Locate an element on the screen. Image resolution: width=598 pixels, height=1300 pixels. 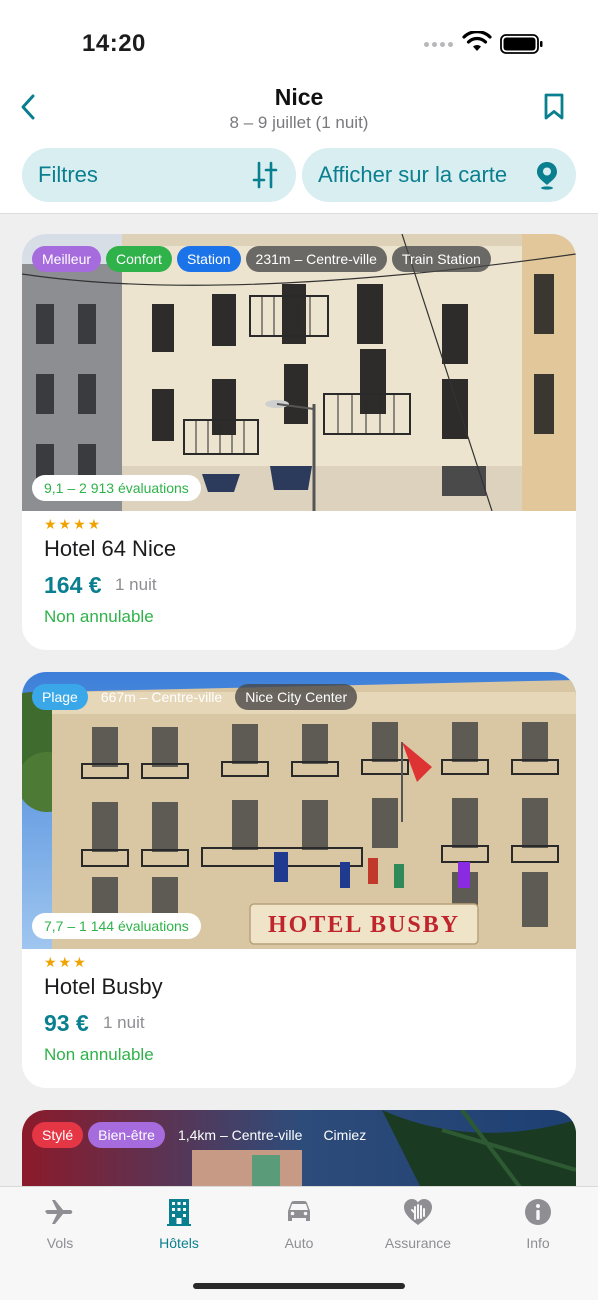
tag: Nice City Center is located at coordinates (296, 697).